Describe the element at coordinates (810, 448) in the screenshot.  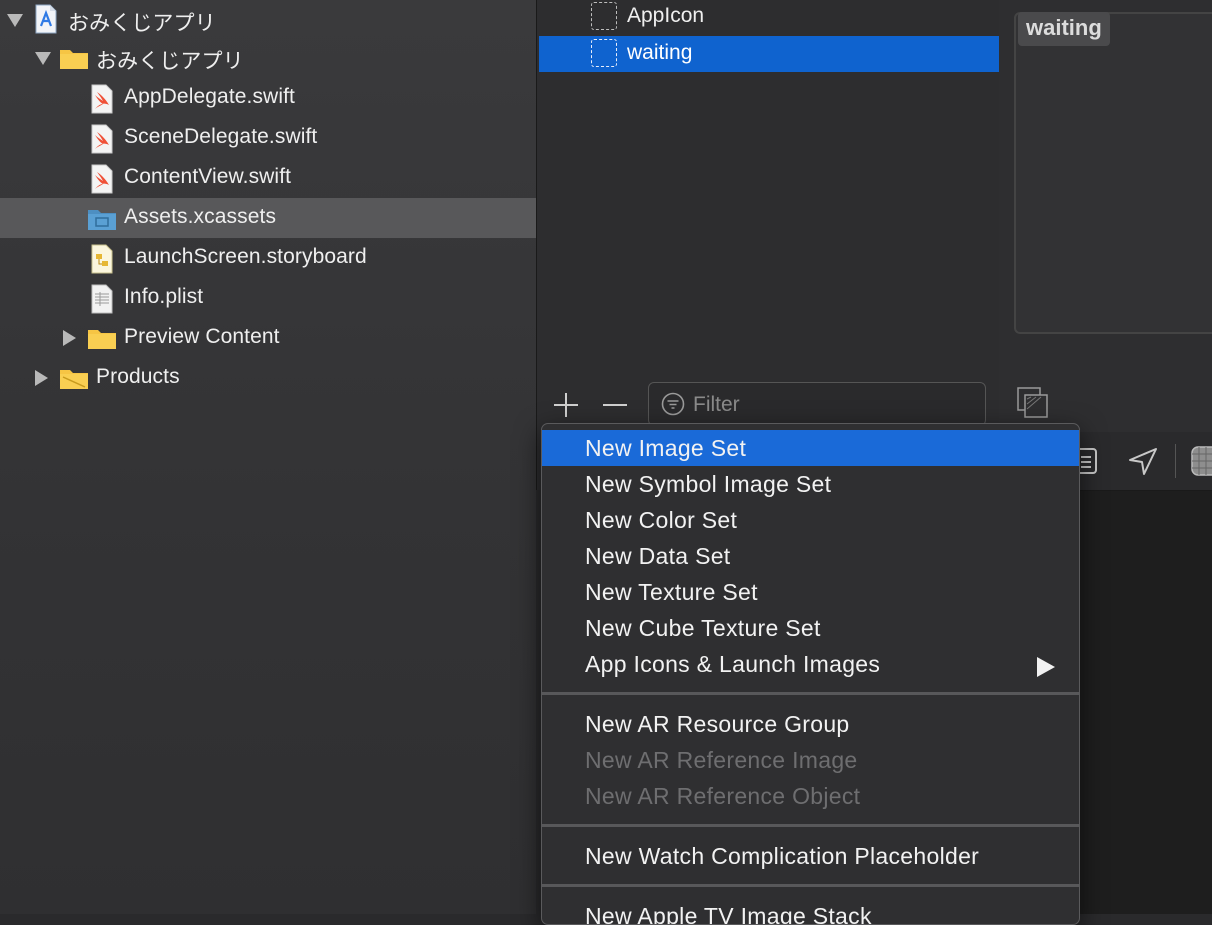
I see `menu-item-new-image-set: New Image Set` at that location.